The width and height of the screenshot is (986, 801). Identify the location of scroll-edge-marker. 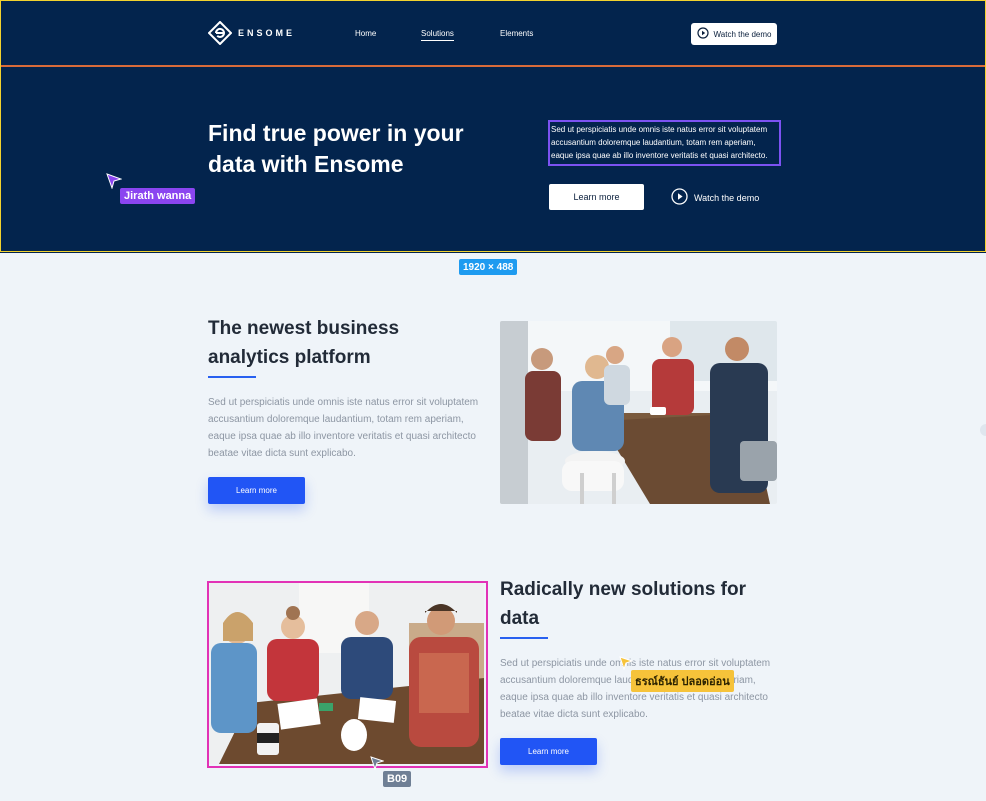
(983, 430).